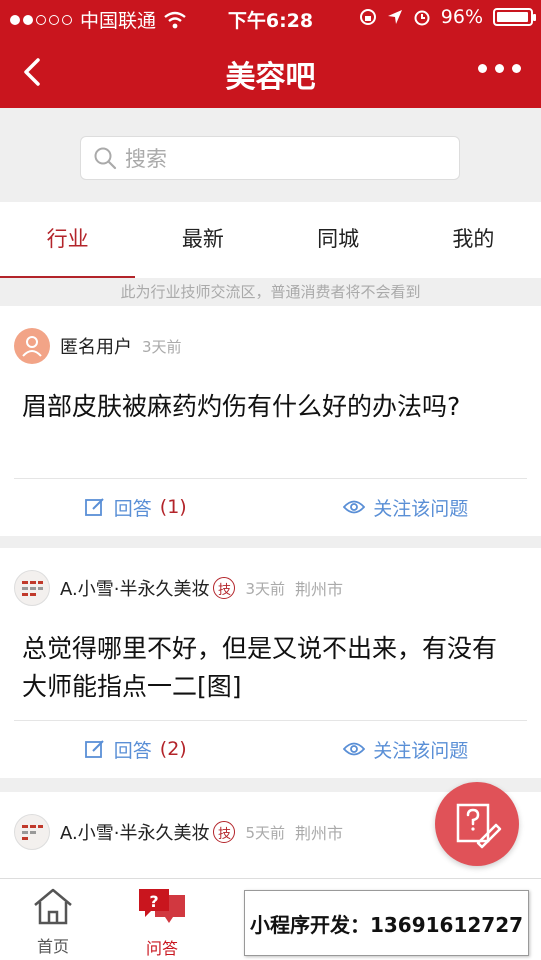 The image size is (541, 960). I want to click on tab-home: 首页, so click(53, 922).